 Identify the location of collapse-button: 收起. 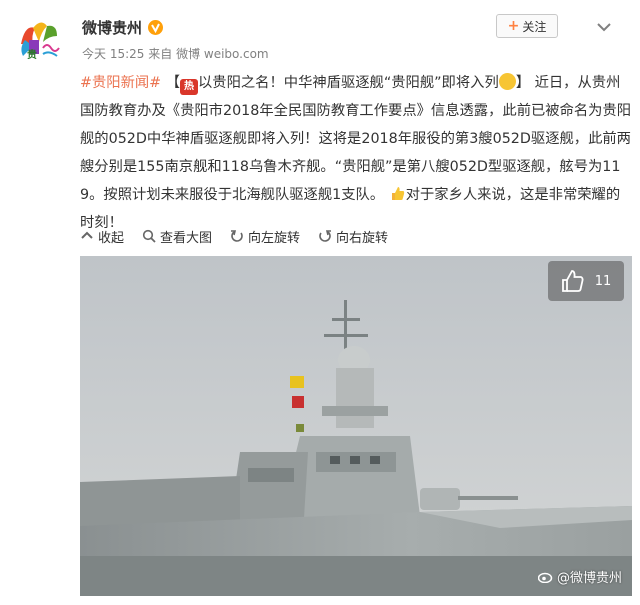
(102, 236).